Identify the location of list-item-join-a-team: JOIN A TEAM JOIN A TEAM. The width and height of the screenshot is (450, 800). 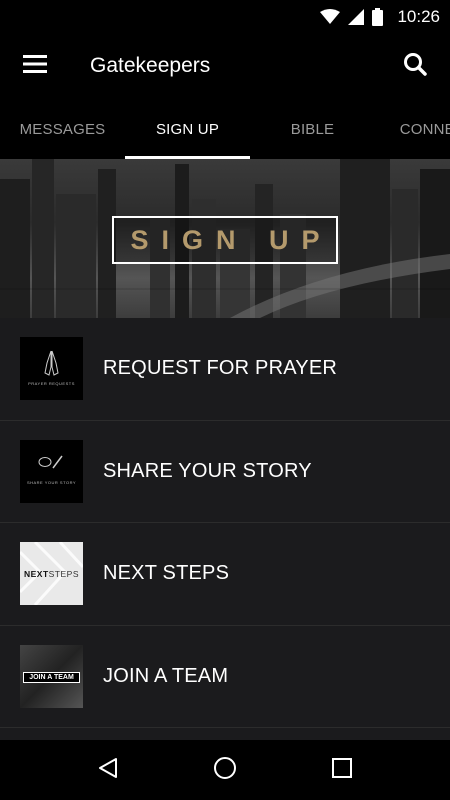
(225, 677).